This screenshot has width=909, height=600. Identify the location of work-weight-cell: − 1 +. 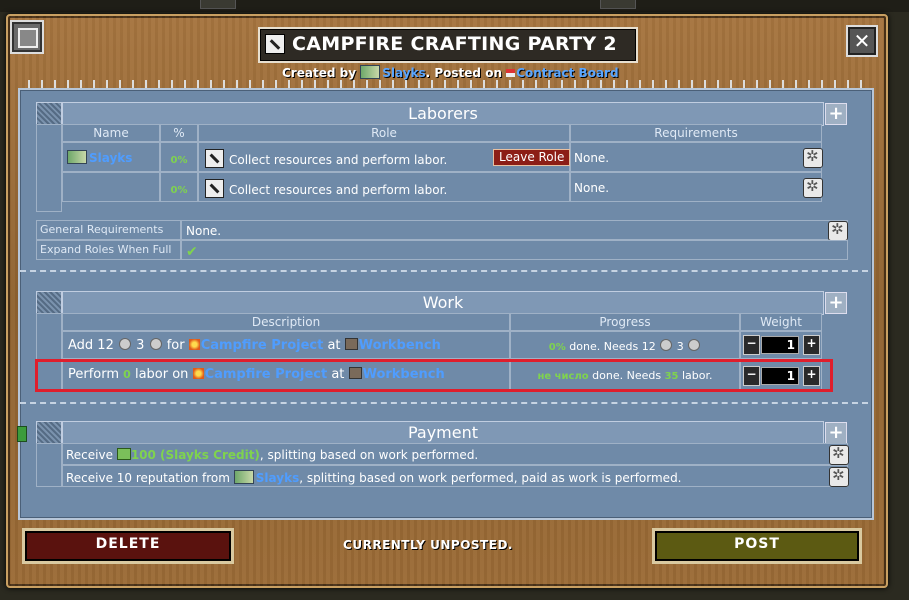
(781, 345).